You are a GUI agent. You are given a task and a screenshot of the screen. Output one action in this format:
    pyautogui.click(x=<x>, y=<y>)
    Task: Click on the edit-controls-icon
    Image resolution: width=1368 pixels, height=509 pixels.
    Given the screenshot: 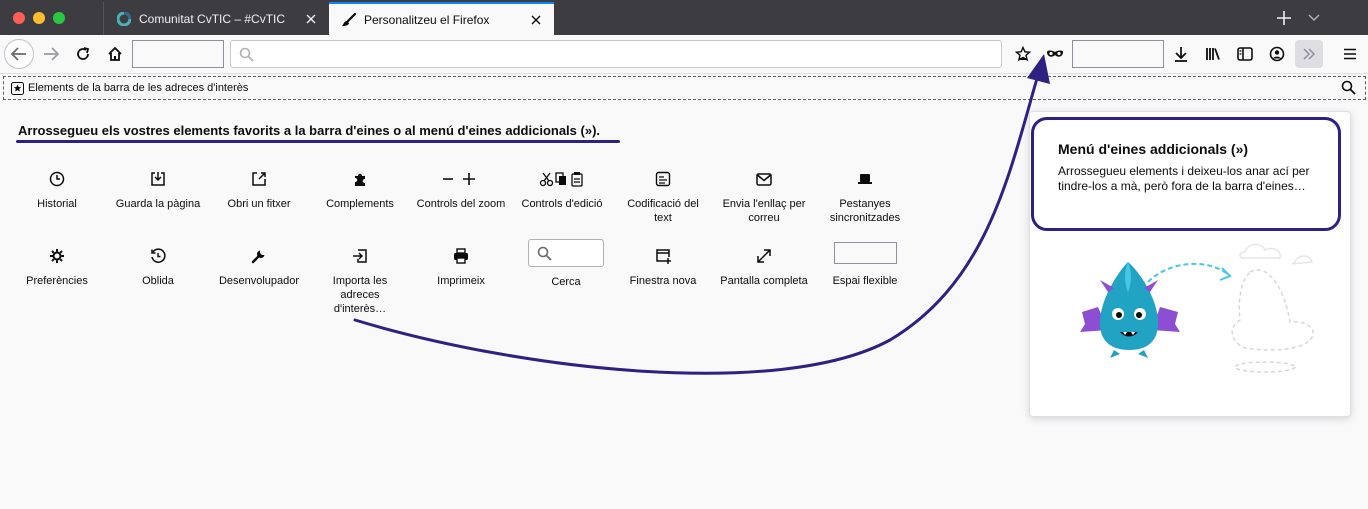 What is the action you would take?
    pyautogui.click(x=562, y=179)
    